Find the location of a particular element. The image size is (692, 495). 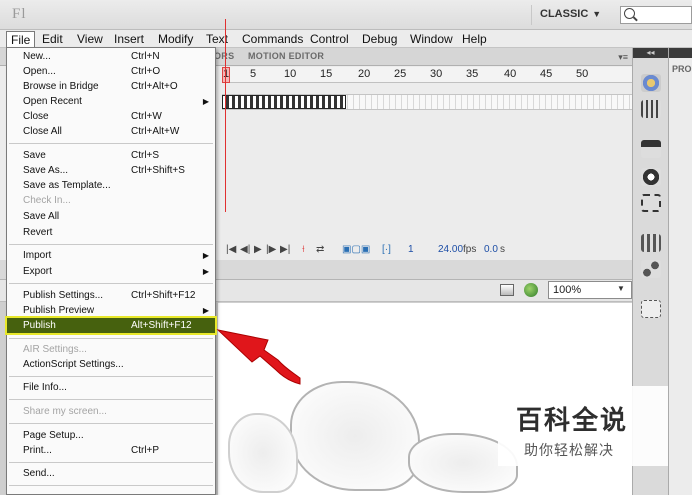

menu-item-save-all: Save All is located at coordinates (111, 216).